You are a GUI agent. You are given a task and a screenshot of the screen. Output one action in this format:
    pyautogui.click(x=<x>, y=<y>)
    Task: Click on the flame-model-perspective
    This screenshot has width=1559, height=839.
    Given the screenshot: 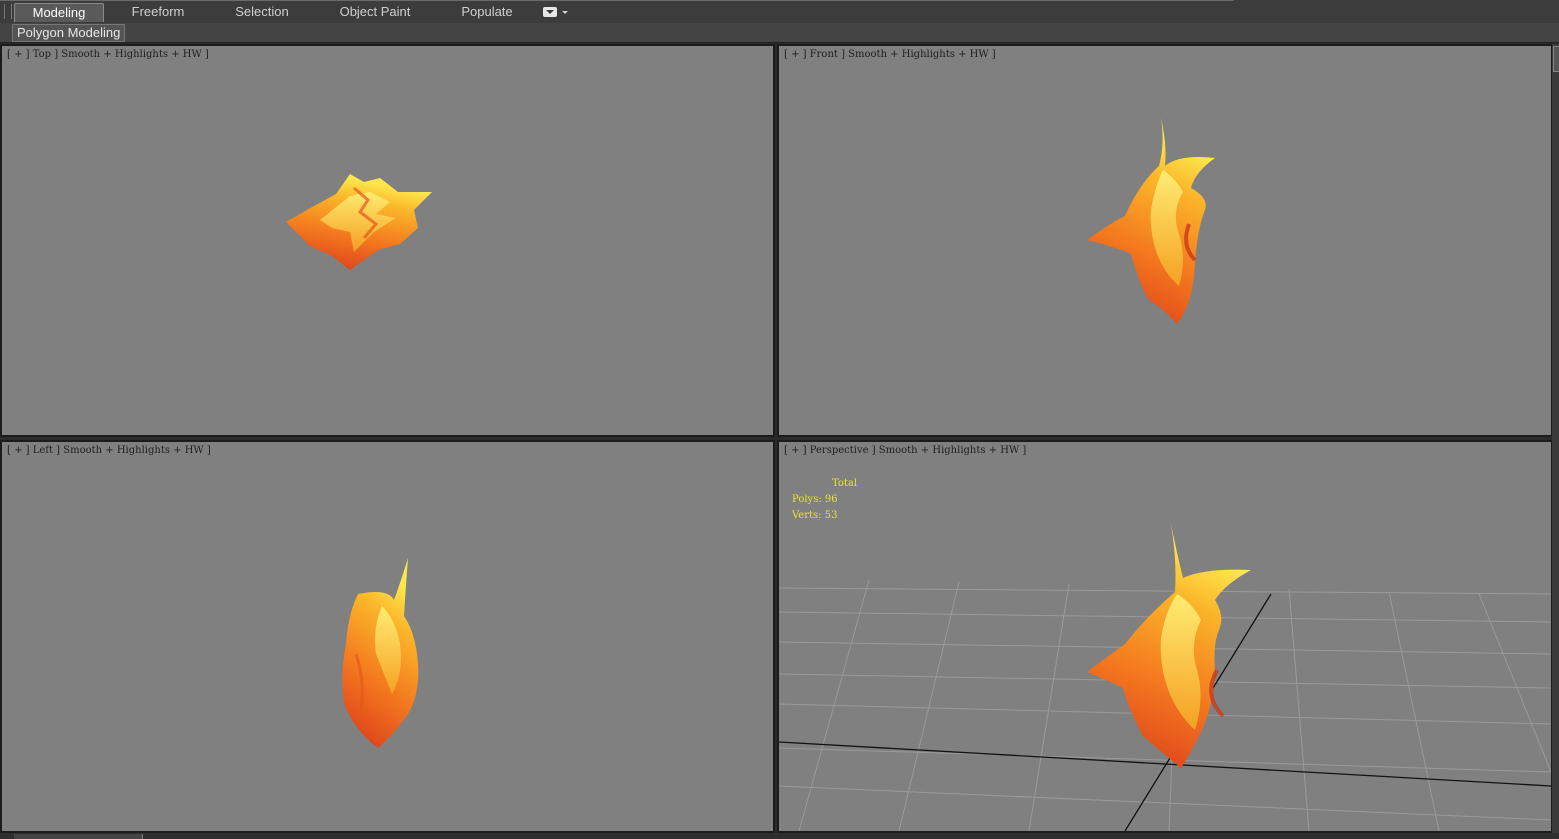 What is the action you would take?
    pyautogui.click(x=1170, y=645)
    